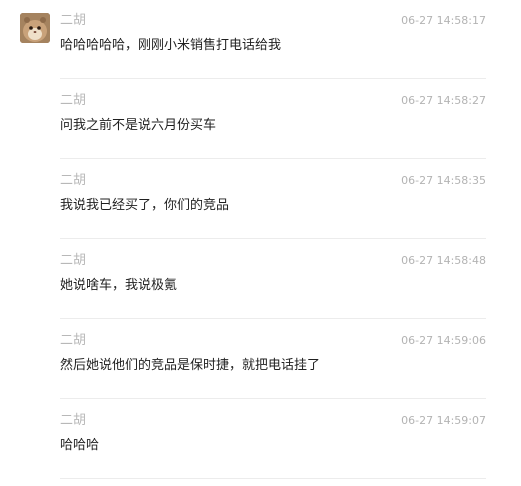  Describe the element at coordinates (443, 340) in the screenshot. I see `message-timestamp: 06-27 14:59:06` at that location.